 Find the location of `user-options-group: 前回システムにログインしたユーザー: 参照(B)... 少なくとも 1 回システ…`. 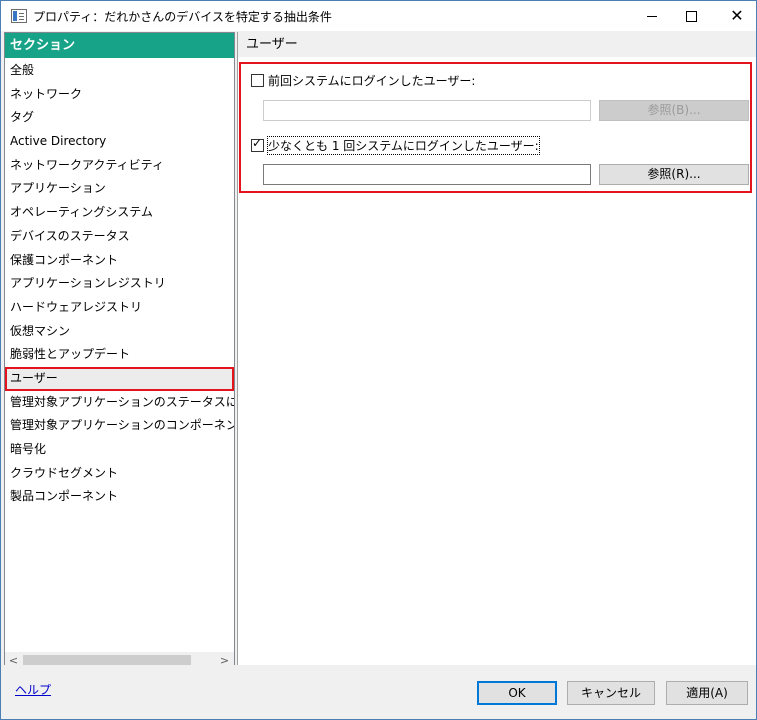

user-options-group: 前回システムにログインしたユーザー: 参照(B)... 少なくとも 1 回システ… is located at coordinates (495, 127).